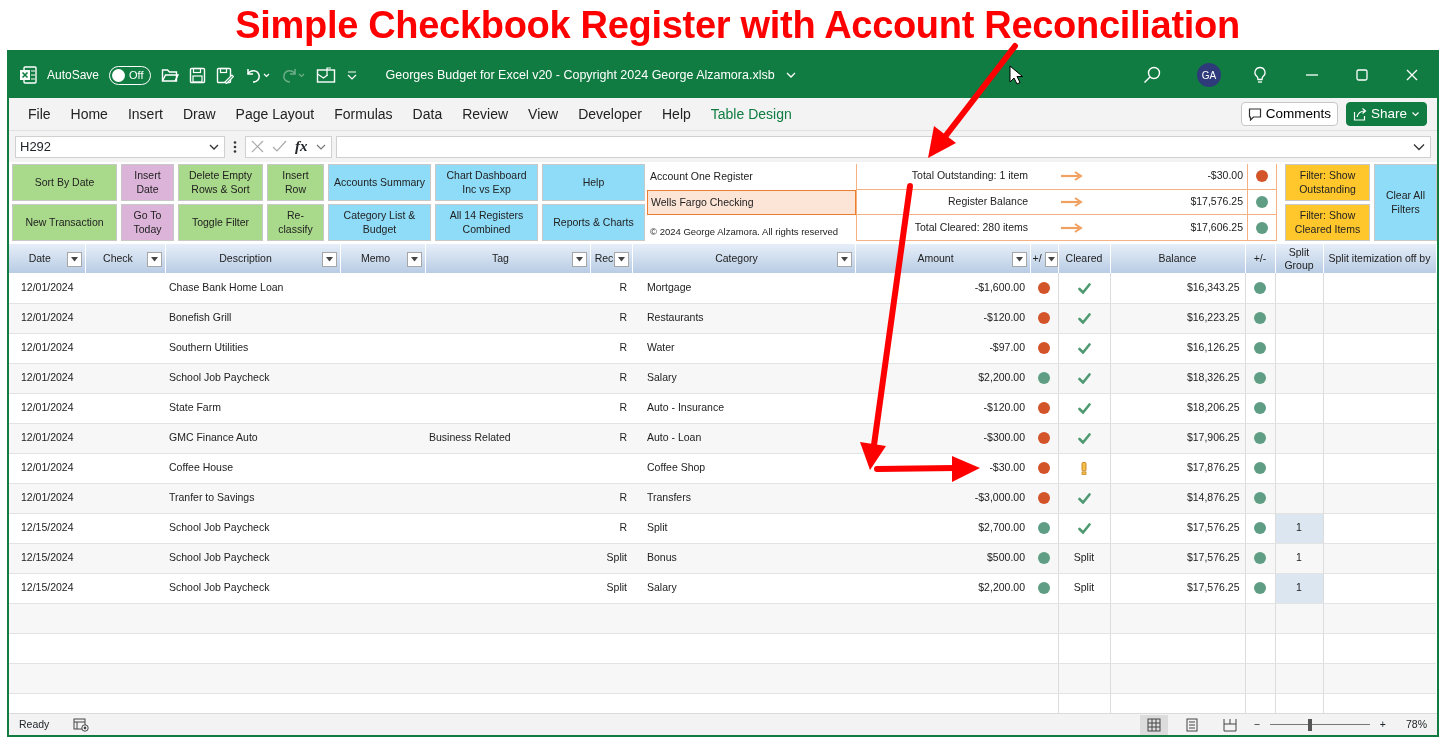  Describe the element at coordinates (301, 146) in the screenshot. I see `insert-function-button: fx` at that location.